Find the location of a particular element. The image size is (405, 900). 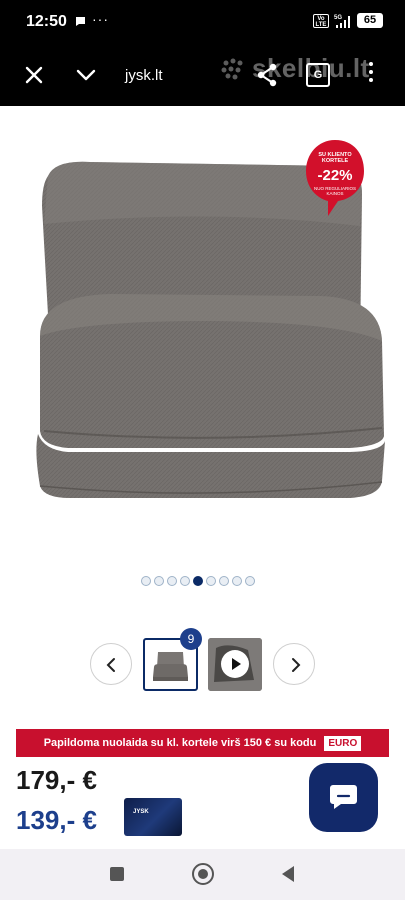

status-more-dots: ··· is located at coordinates (100, 19).